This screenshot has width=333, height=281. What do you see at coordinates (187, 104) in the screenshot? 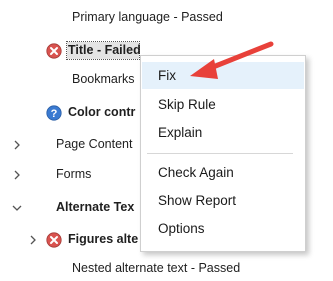
I see `menu-item-label: Skip Rule` at bounding box center [187, 104].